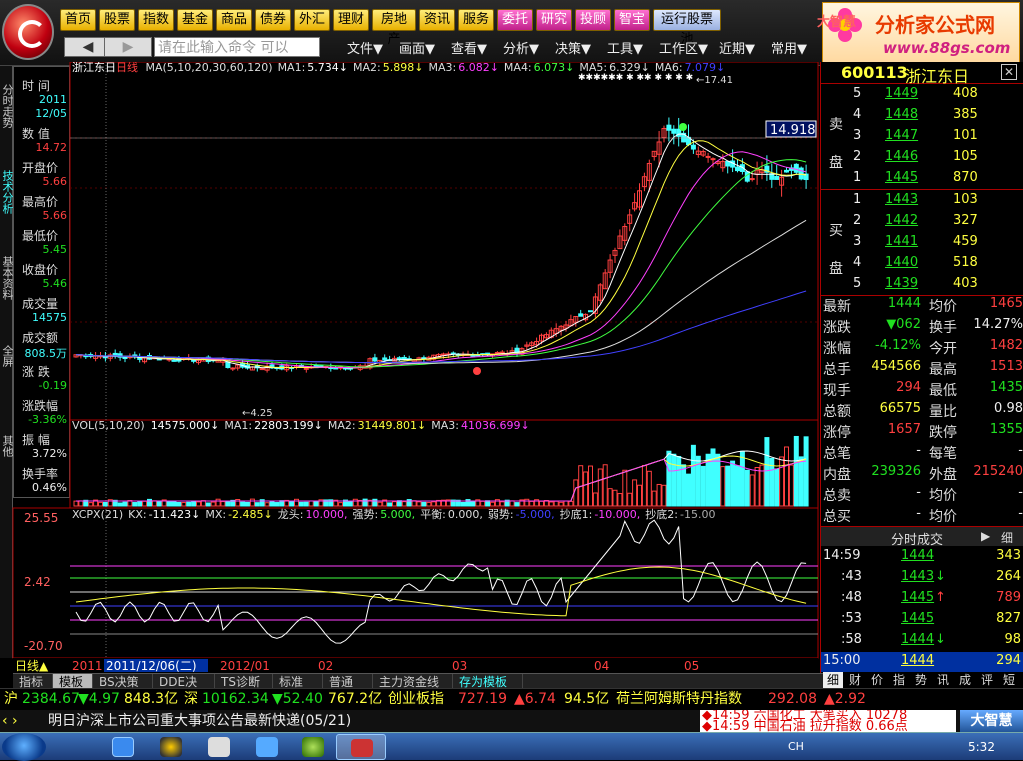  What do you see at coordinates (837, 349) in the screenshot?
I see `stat-label: 涨幅` at bounding box center [837, 349].